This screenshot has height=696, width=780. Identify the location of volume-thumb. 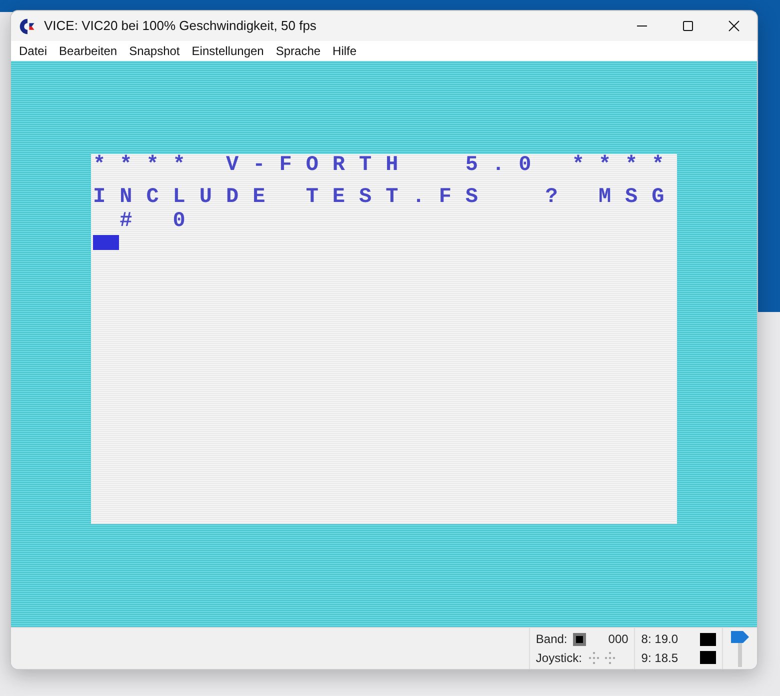
(740, 636).